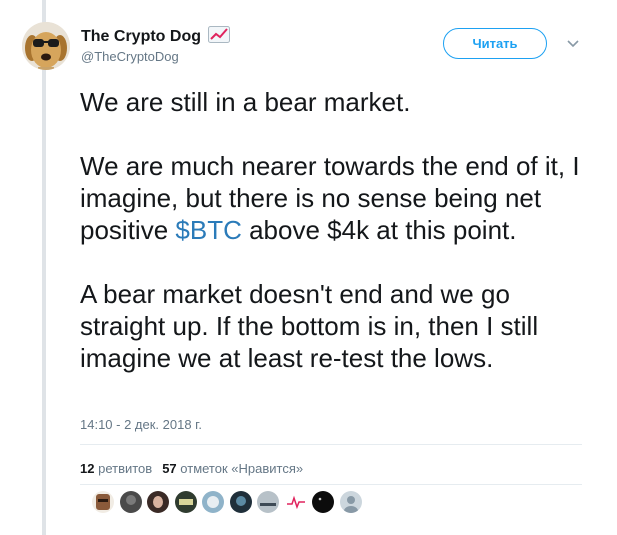 Image resolution: width=617 pixels, height=535 pixels. I want to click on tweet-text-segment: above $4k at this point., so click(379, 230).